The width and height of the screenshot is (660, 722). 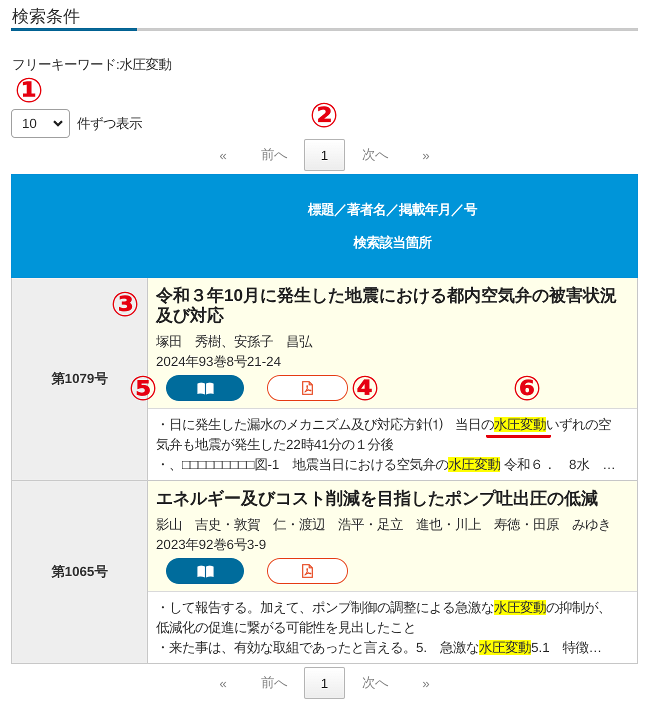 What do you see at coordinates (125, 305) in the screenshot?
I see `callout-number: ③` at bounding box center [125, 305].